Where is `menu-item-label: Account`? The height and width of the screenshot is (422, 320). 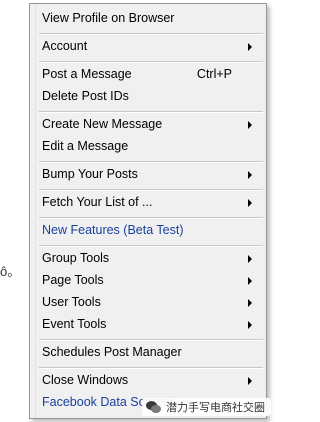 menu-item-label: Account is located at coordinates (65, 46).